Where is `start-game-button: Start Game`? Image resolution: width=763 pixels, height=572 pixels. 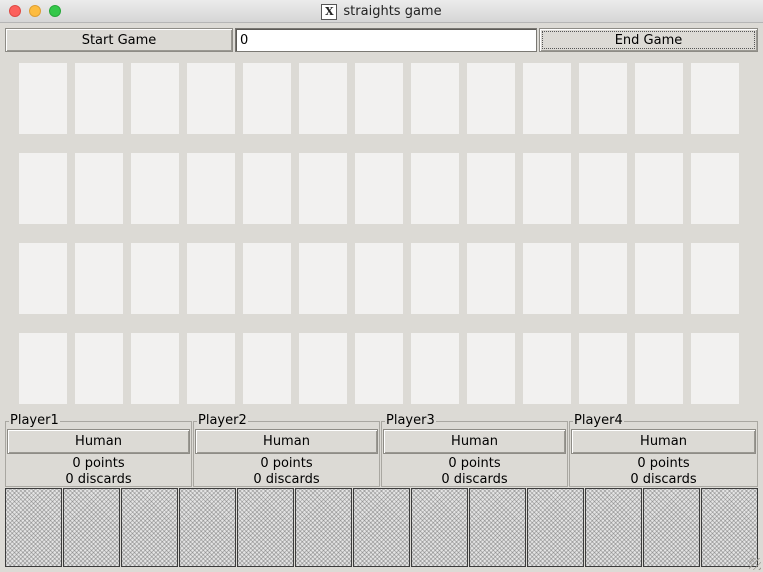 start-game-button: Start Game is located at coordinates (119, 40).